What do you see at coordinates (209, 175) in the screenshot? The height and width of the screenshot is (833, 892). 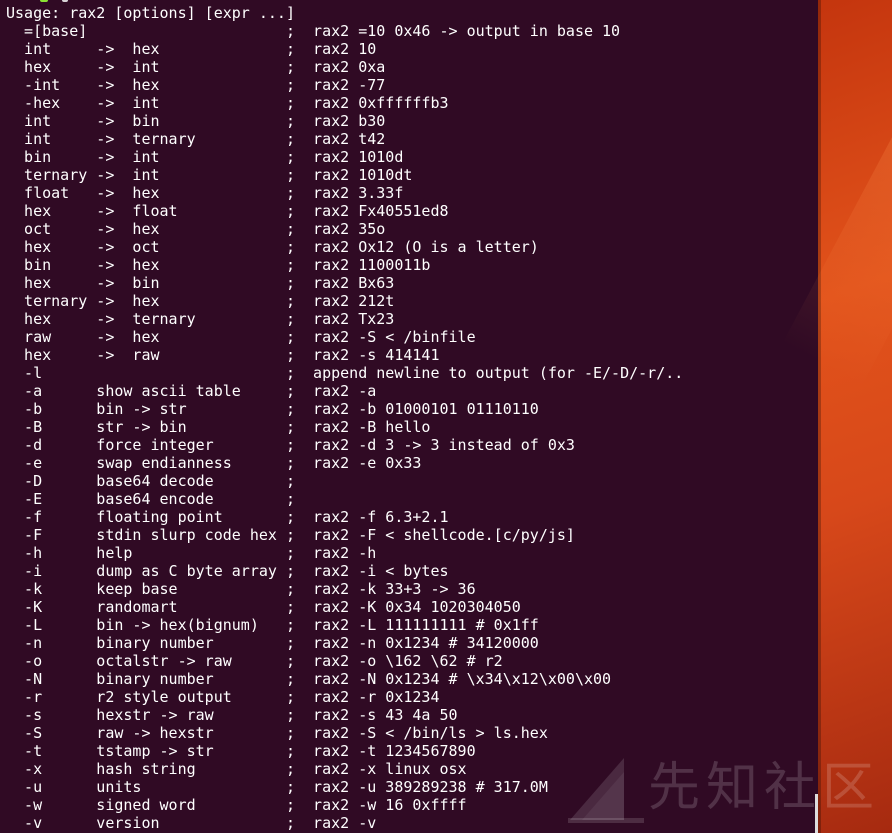 I see `terminal-line: ternary -> int ; rax2 1010dt` at bounding box center [209, 175].